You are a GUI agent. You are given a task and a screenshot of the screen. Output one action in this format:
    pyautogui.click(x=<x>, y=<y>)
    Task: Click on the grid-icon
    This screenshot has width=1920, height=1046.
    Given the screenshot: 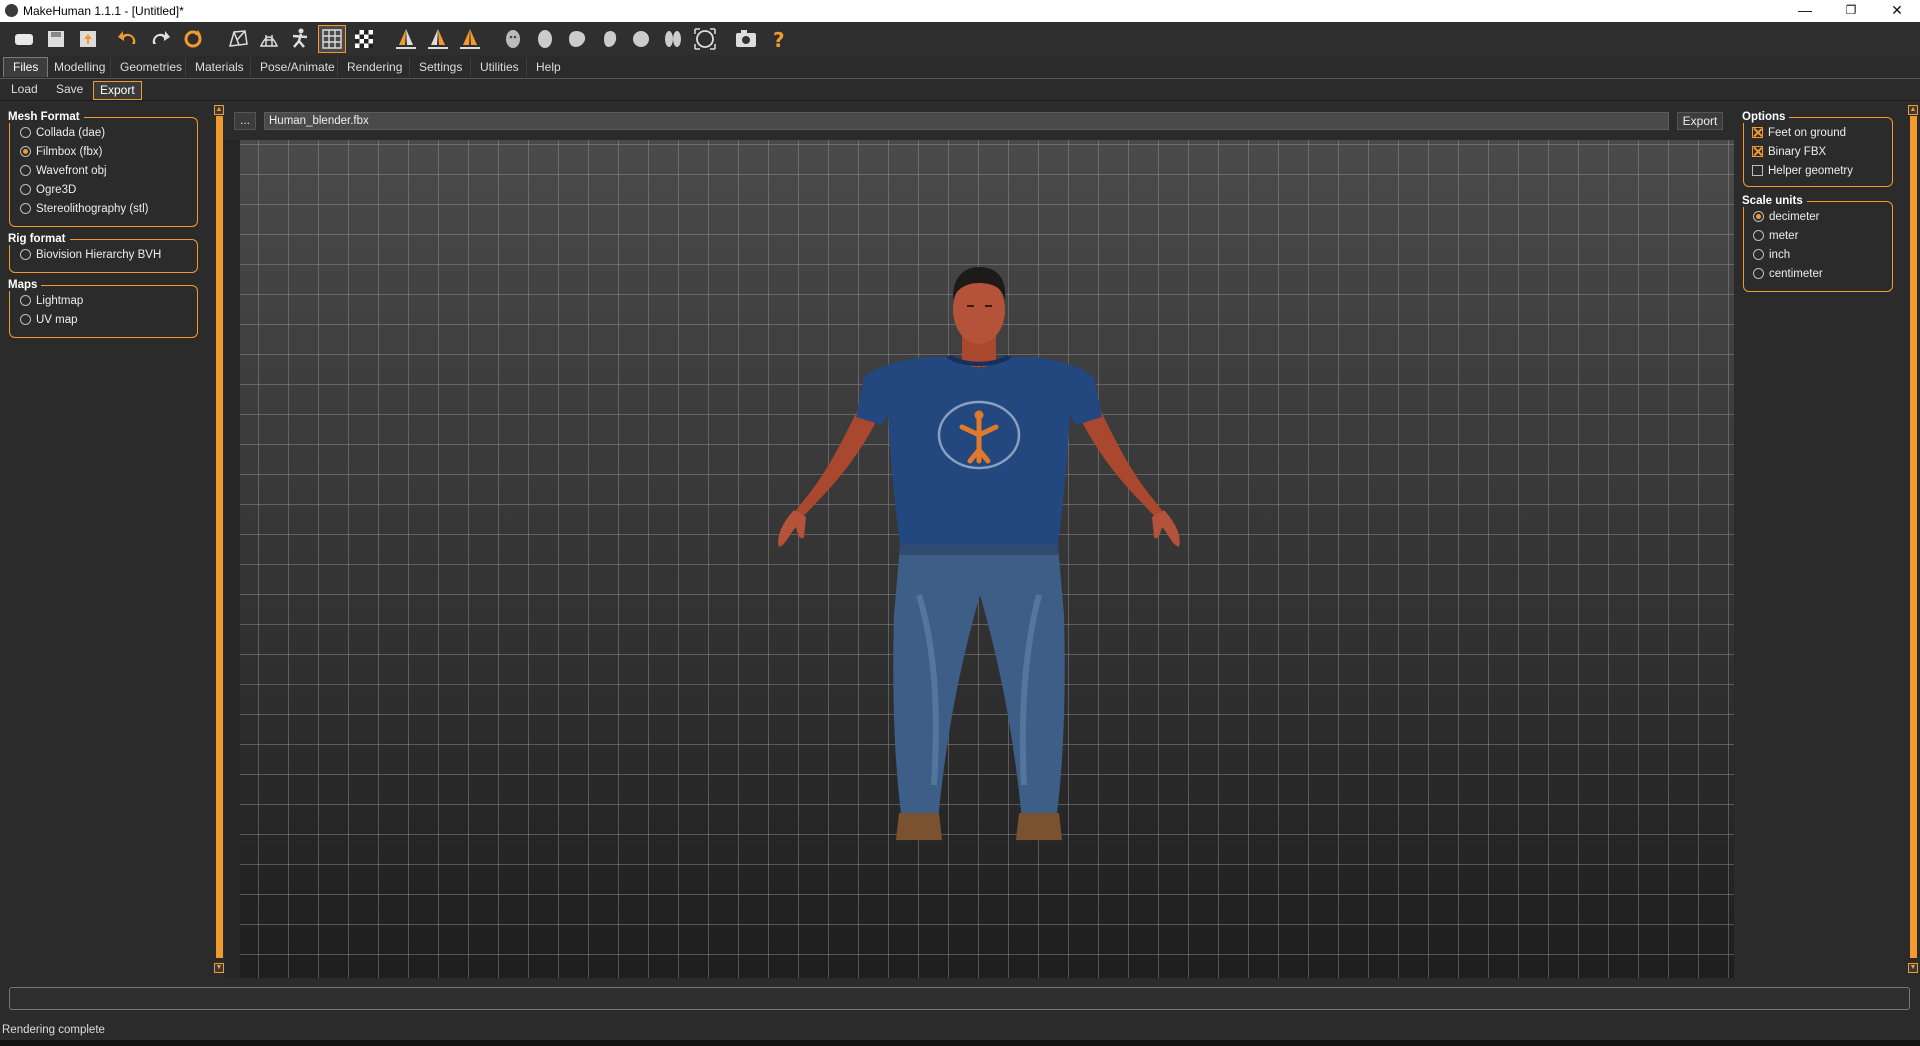 What is the action you would take?
    pyautogui.click(x=332, y=39)
    